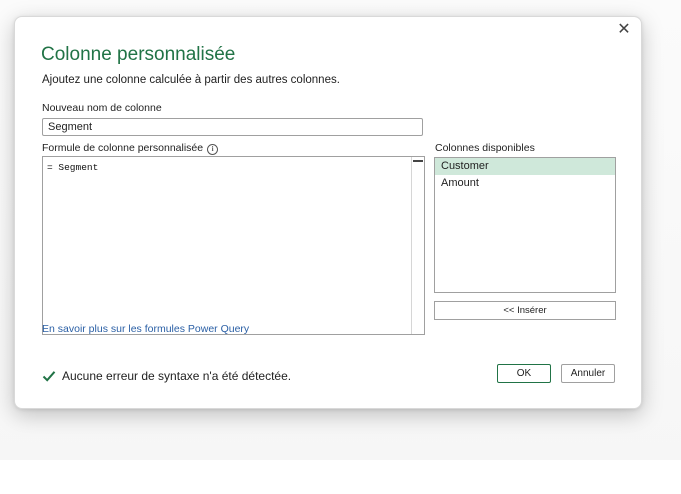  Describe the element at coordinates (417, 245) in the screenshot. I see `formula-scrollbar` at that location.